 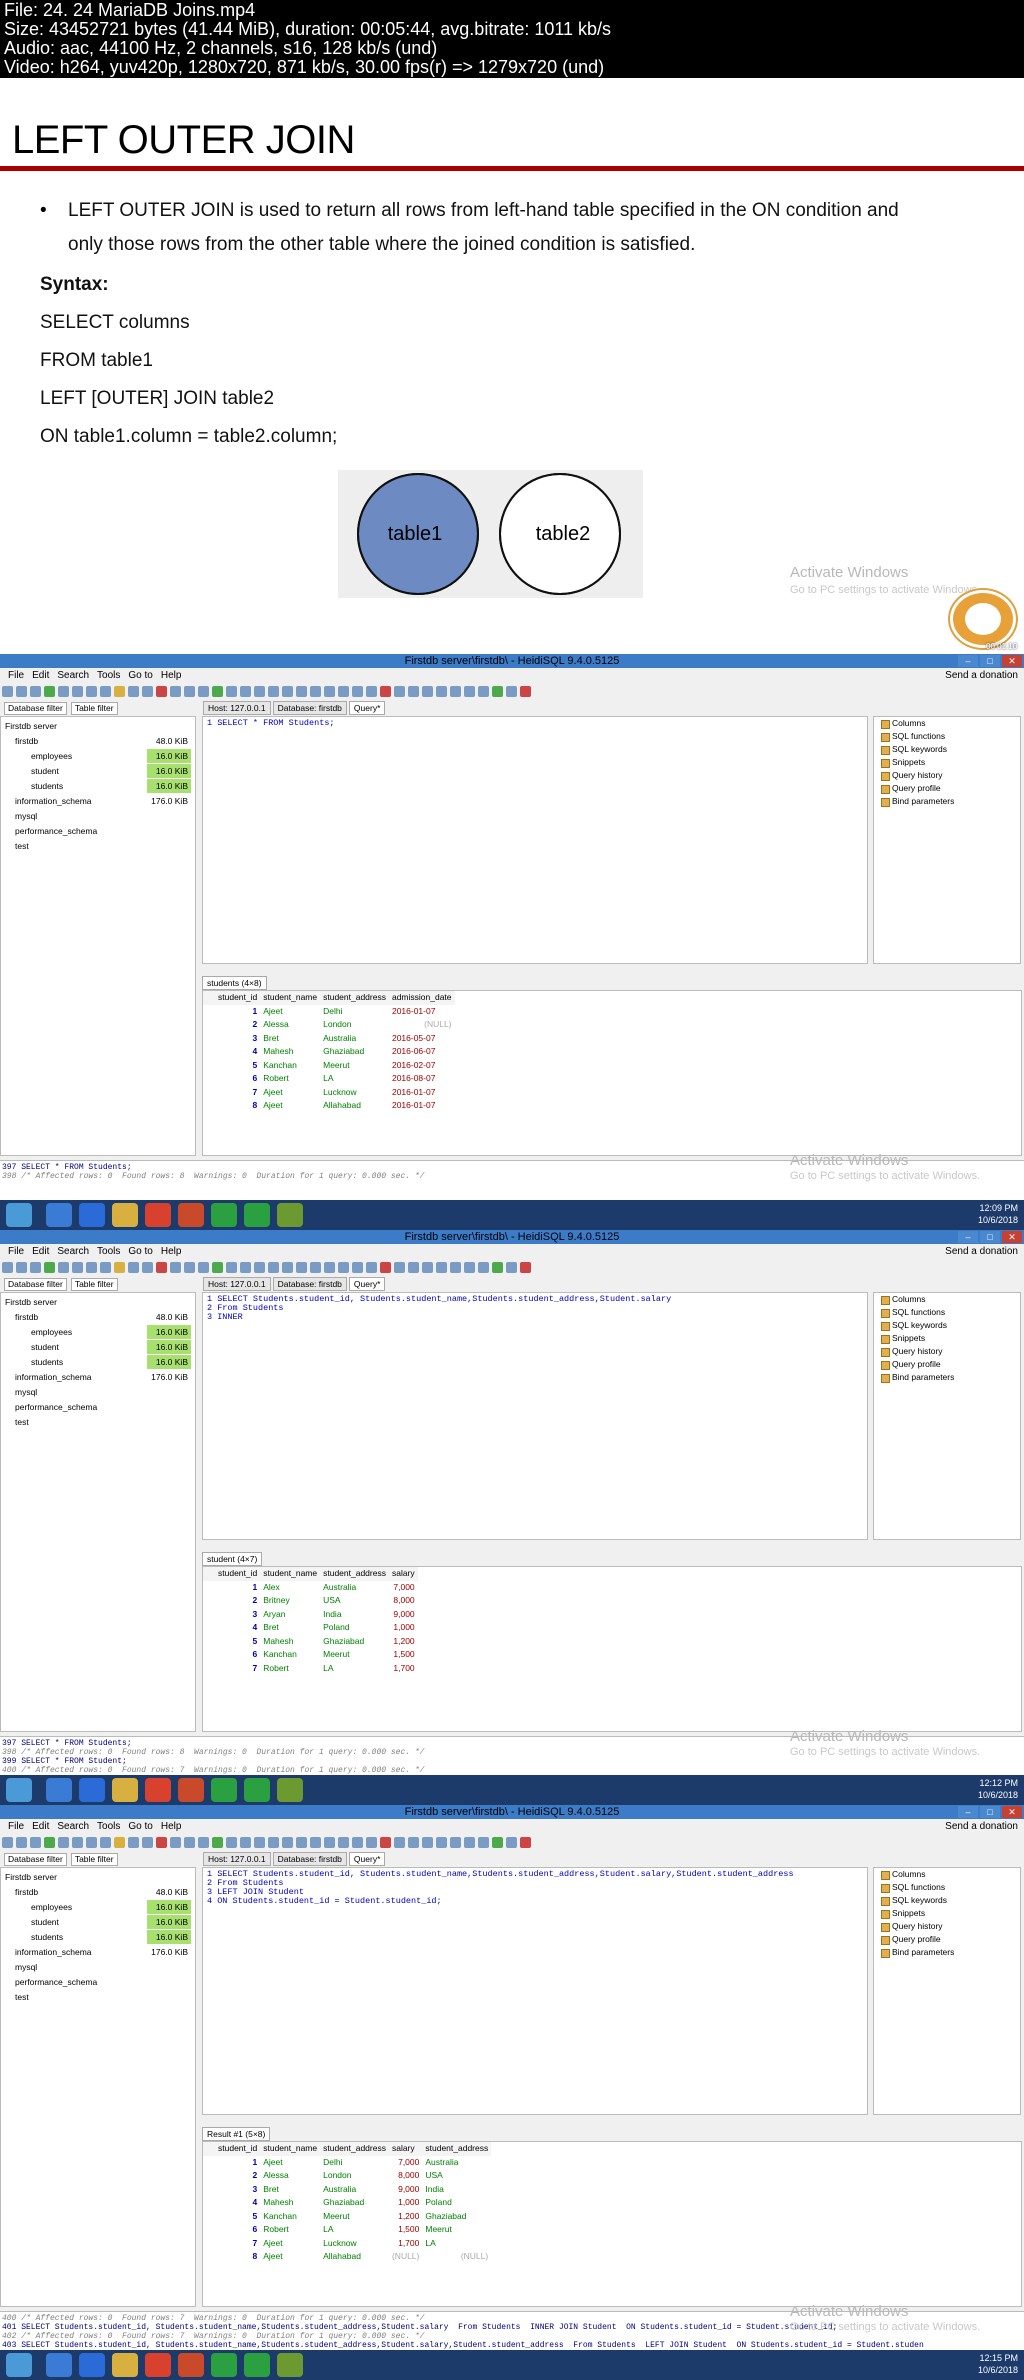 What do you see at coordinates (422, 1106) in the screenshot?
I see `table-cell: 2016-01-07` at bounding box center [422, 1106].